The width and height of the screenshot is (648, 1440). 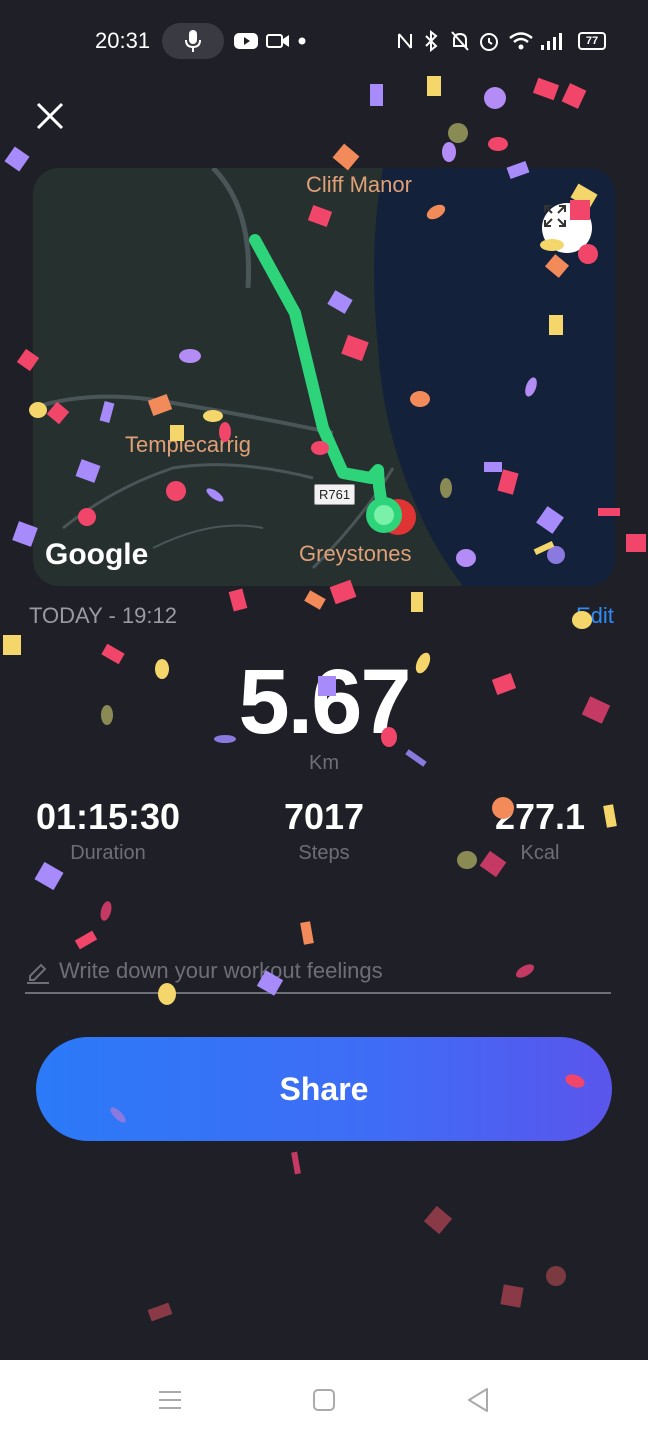 What do you see at coordinates (405, 41) in the screenshot?
I see `nfc-icon` at bounding box center [405, 41].